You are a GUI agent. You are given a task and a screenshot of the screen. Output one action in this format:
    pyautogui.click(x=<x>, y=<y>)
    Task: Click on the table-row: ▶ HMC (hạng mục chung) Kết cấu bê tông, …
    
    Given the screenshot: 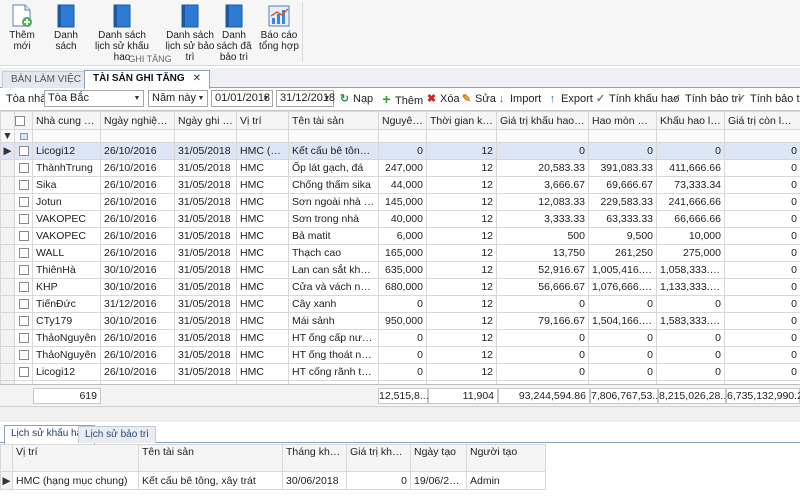 What is the action you would take?
    pyautogui.click(x=273, y=480)
    